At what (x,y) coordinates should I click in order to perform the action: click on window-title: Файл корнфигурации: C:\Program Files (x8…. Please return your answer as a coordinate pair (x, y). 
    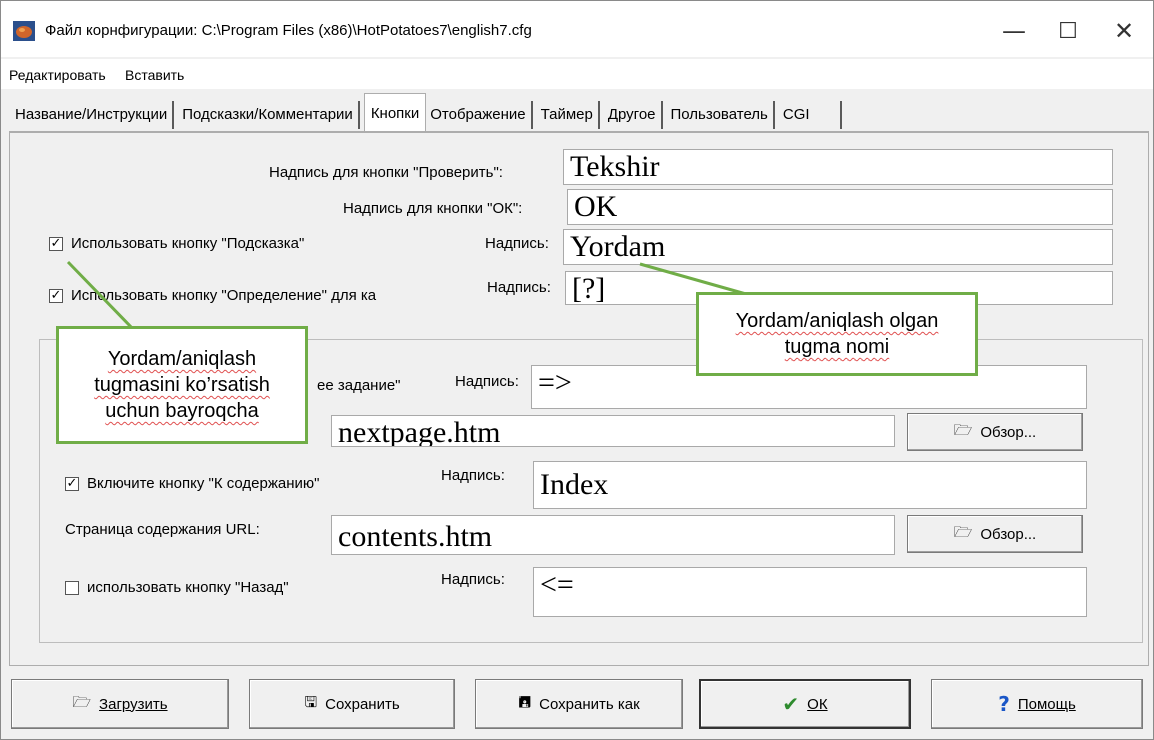
    Looking at the image, I should click on (288, 30).